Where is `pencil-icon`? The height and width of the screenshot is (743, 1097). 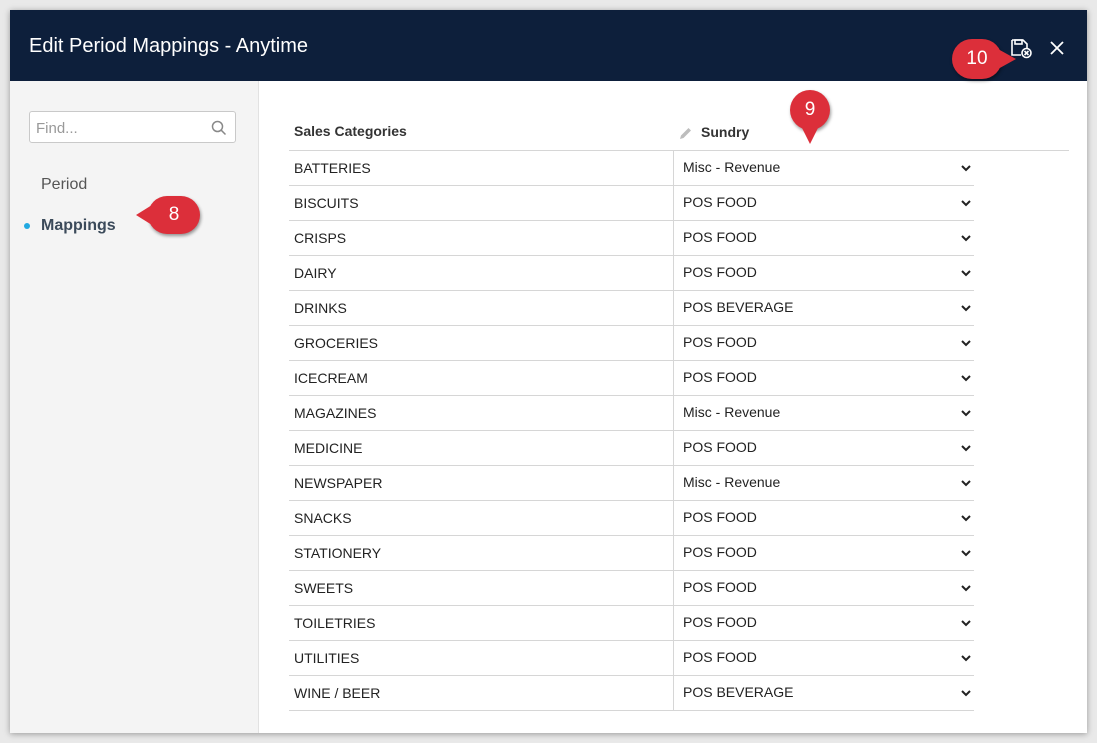
pencil-icon is located at coordinates (685, 133).